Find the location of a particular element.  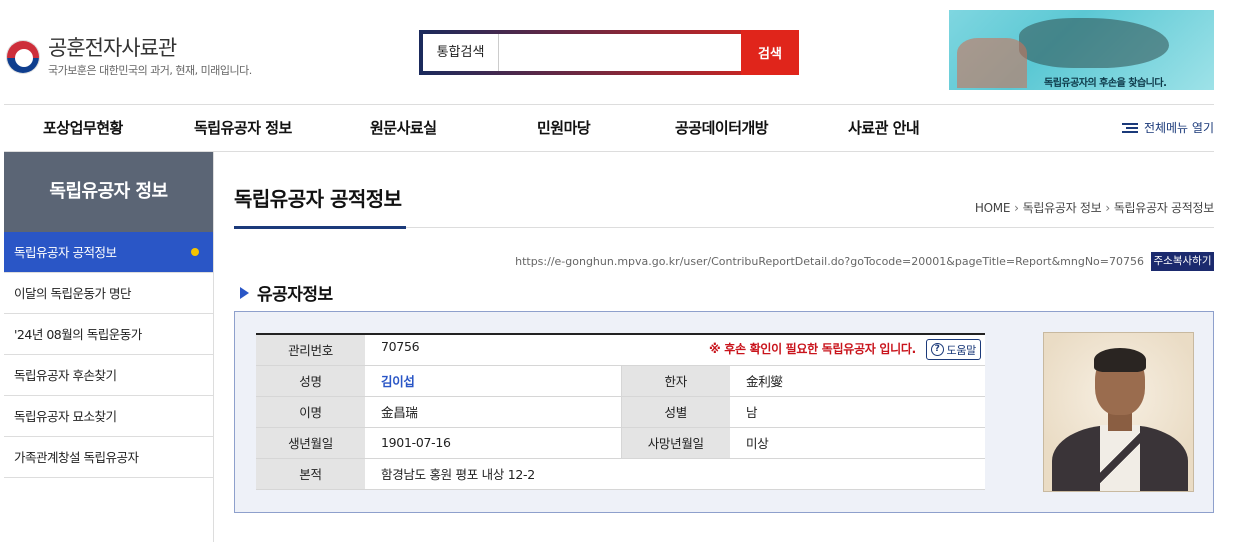

all-menu-button: 전체메뉴 열기 is located at coordinates (1167, 128).